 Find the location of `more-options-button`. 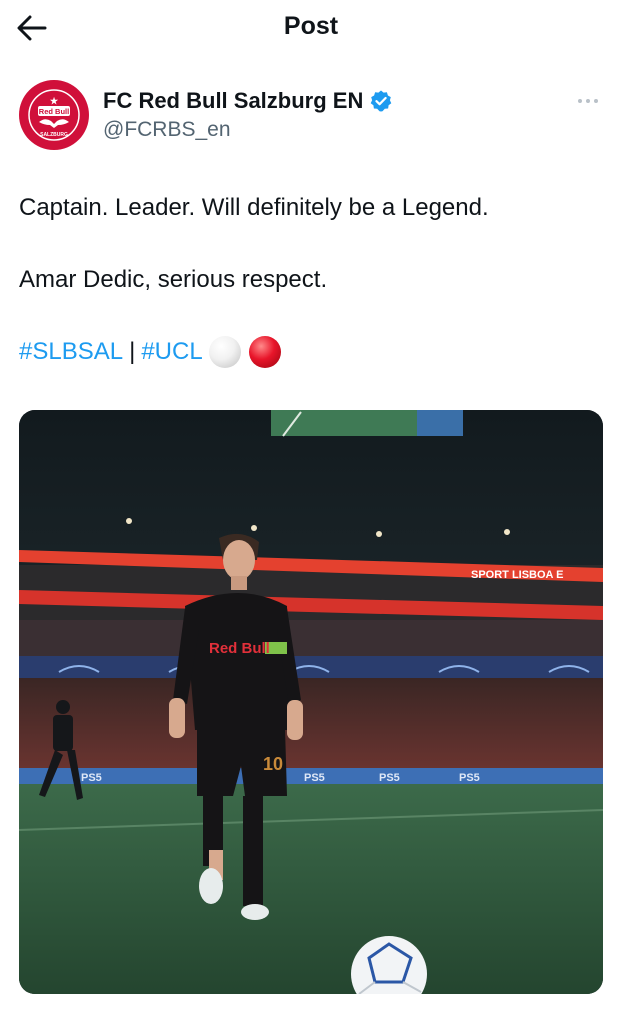

more-options-button is located at coordinates (588, 101).